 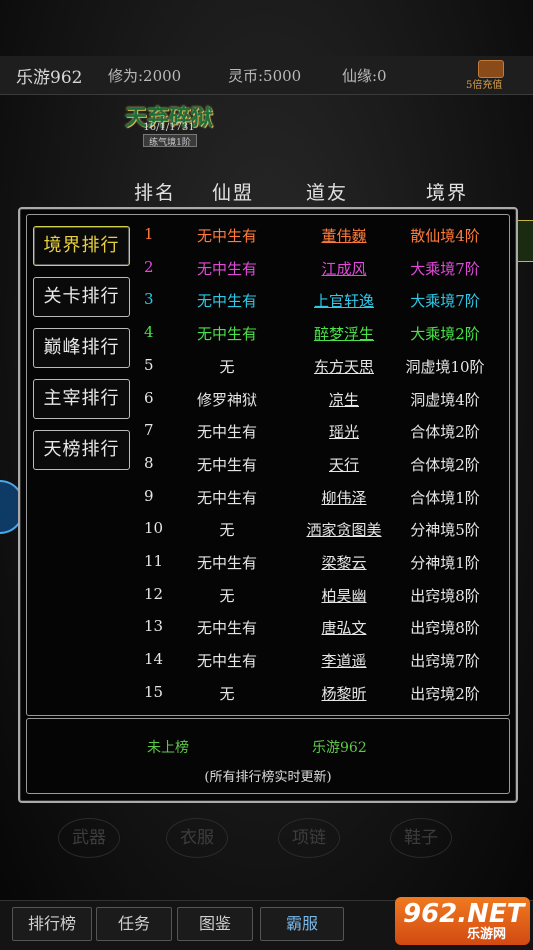 I want to click on status-bar: 乐游962 修为:2000 灵币:5000 仙缘:0 5倍充值, so click(x=266, y=75).